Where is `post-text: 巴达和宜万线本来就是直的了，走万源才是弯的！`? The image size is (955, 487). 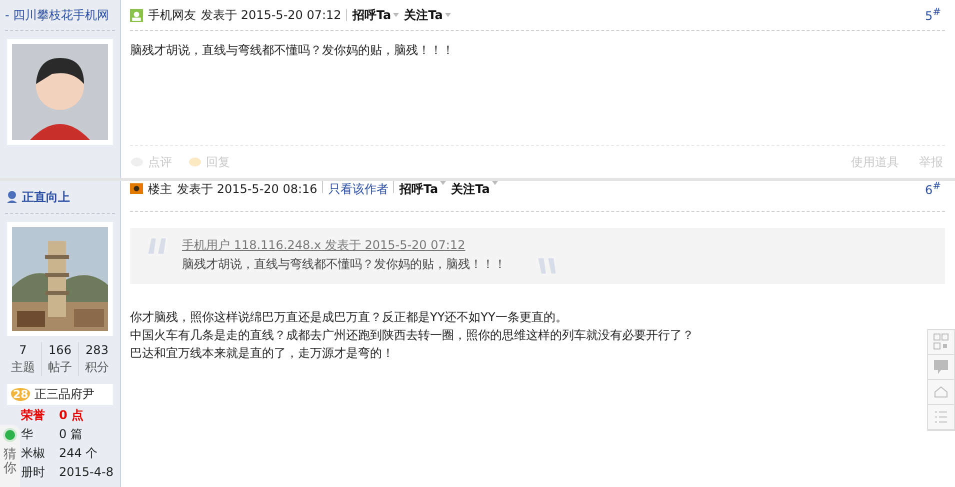 post-text: 巴达和宜万线本来就是直的了，走万源才是弯的！ is located at coordinates (262, 353).